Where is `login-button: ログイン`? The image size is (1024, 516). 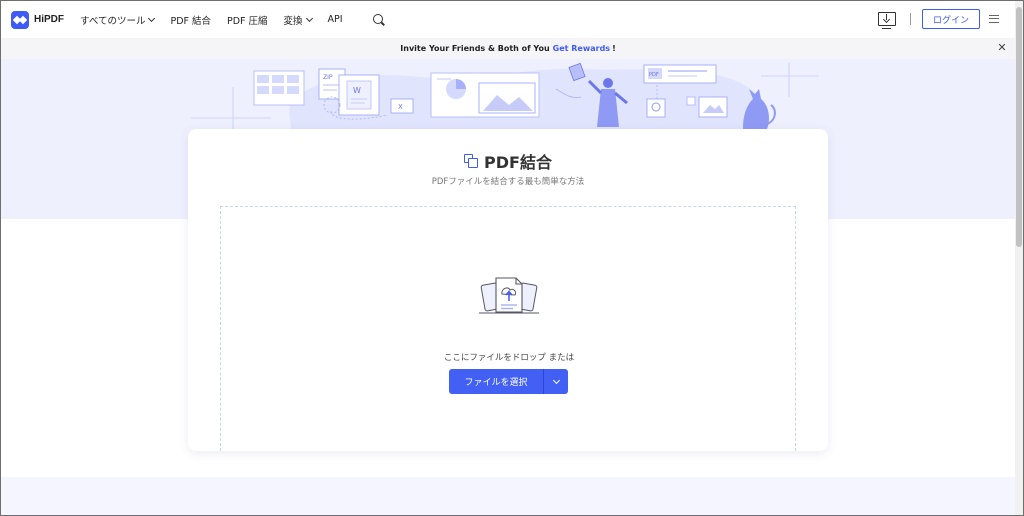 login-button: ログイン is located at coordinates (950, 19).